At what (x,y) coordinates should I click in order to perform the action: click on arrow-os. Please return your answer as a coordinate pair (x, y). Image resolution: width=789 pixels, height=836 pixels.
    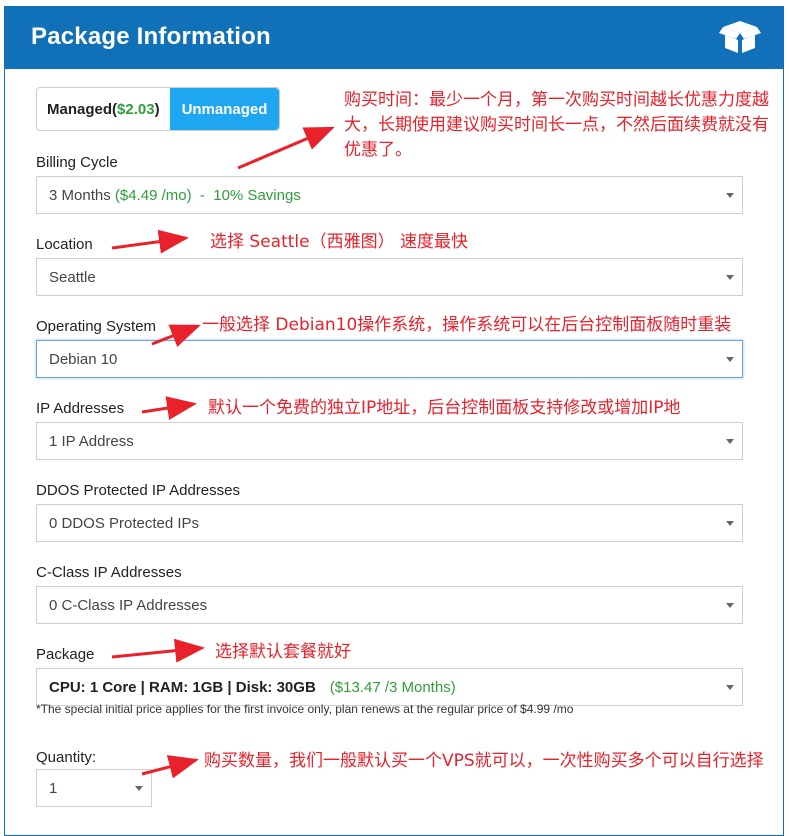
    Looking at the image, I should click on (176, 336).